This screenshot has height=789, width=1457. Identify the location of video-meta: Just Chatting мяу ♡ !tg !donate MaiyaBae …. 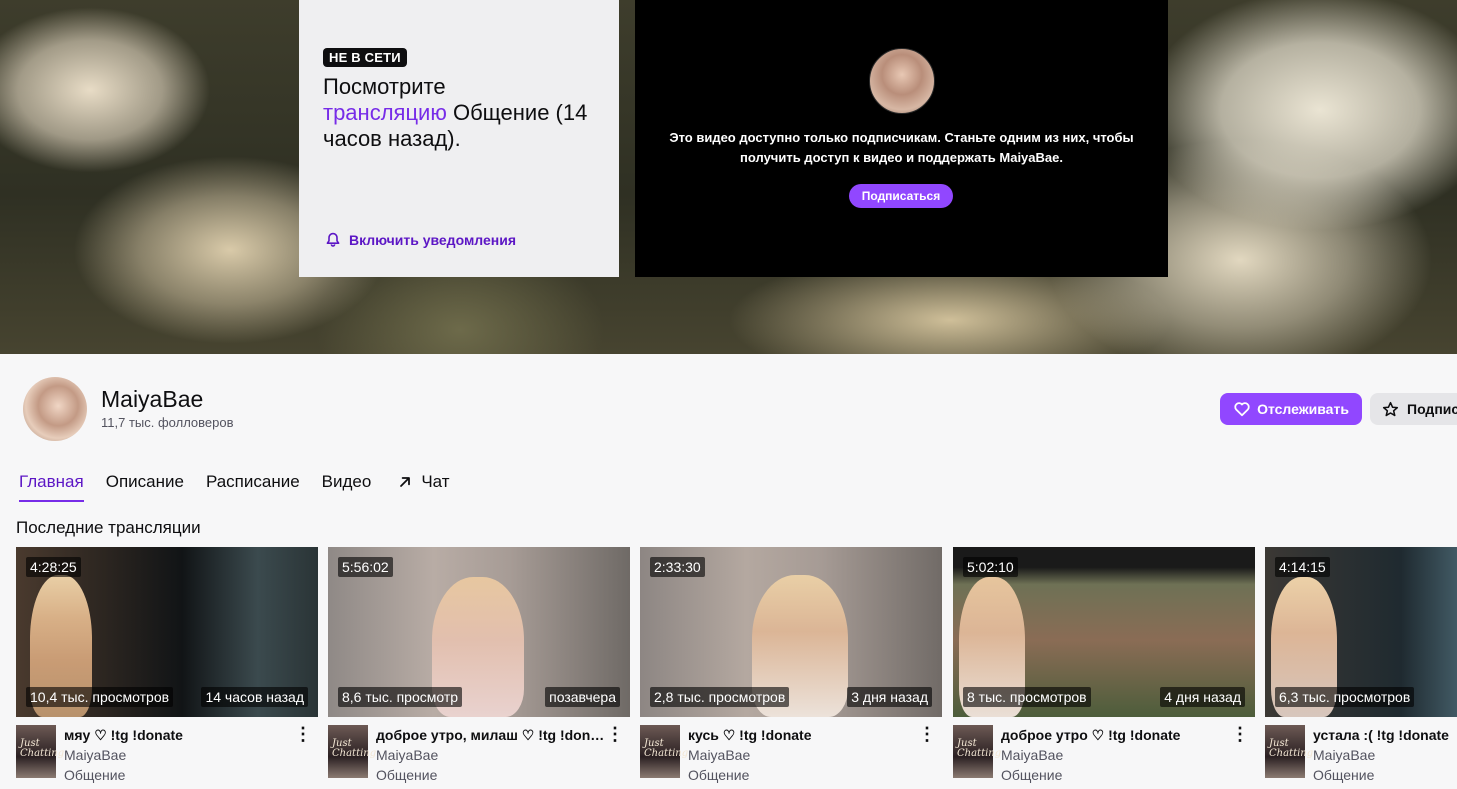
(167, 753).